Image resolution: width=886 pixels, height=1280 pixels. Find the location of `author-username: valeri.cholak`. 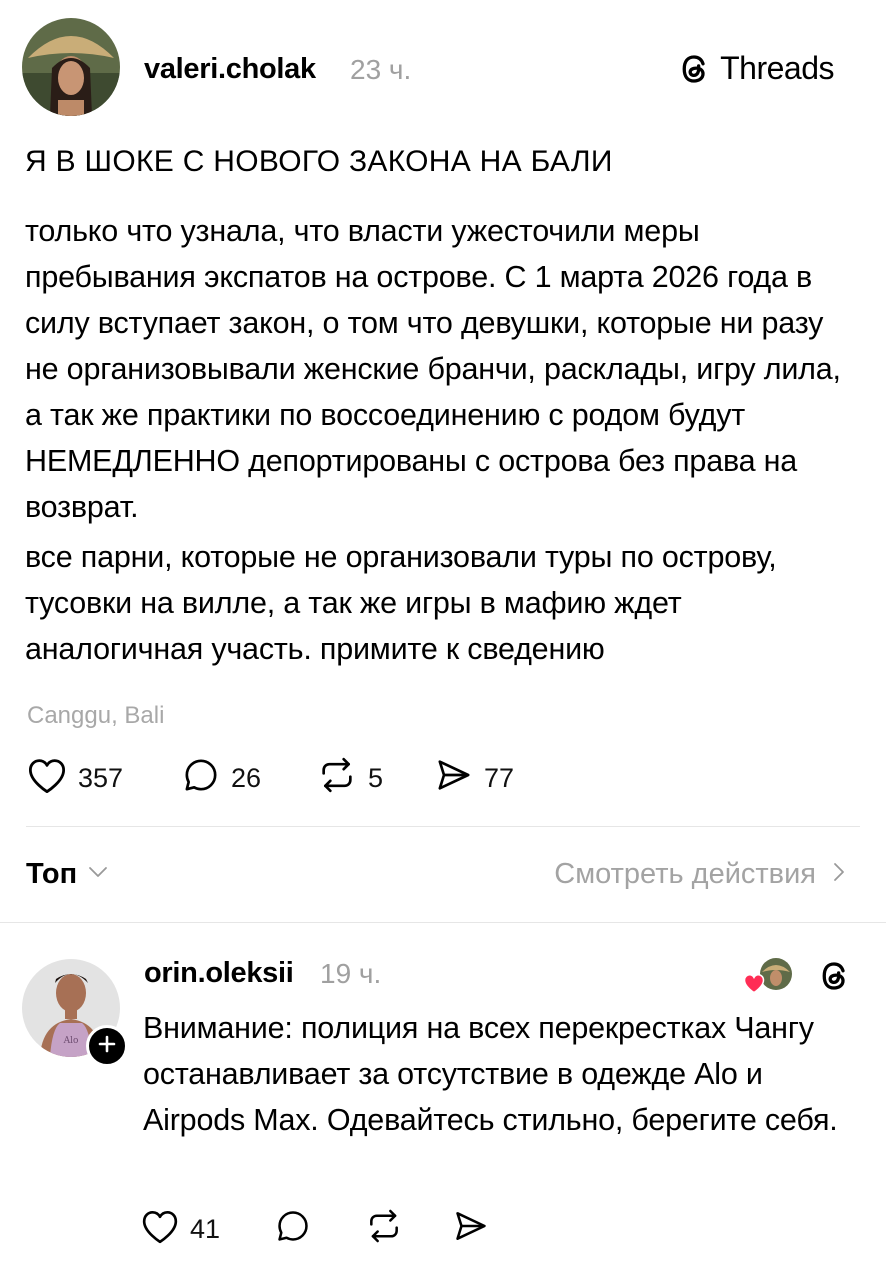

author-username: valeri.cholak is located at coordinates (230, 69).